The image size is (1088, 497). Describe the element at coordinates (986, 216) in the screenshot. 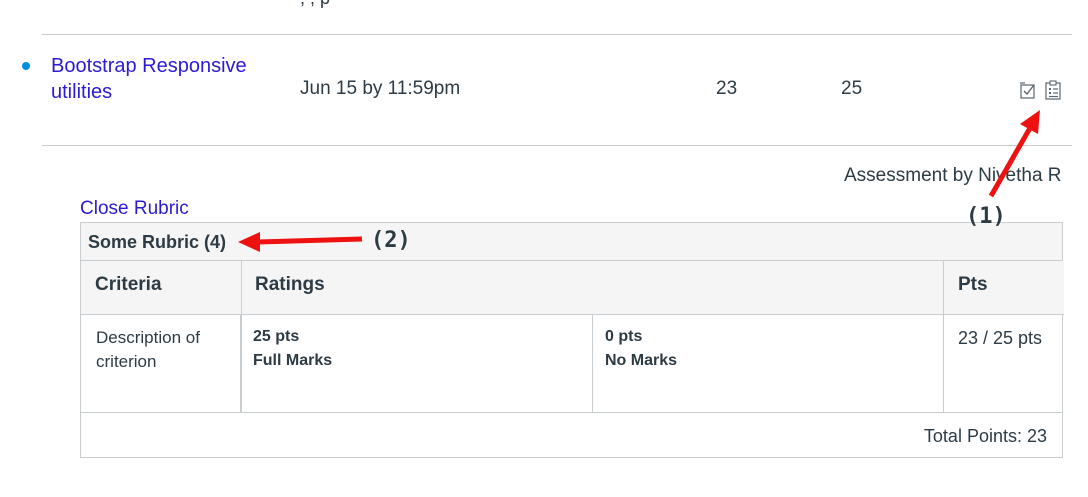

I see `annotation-label-1: (1)` at that location.